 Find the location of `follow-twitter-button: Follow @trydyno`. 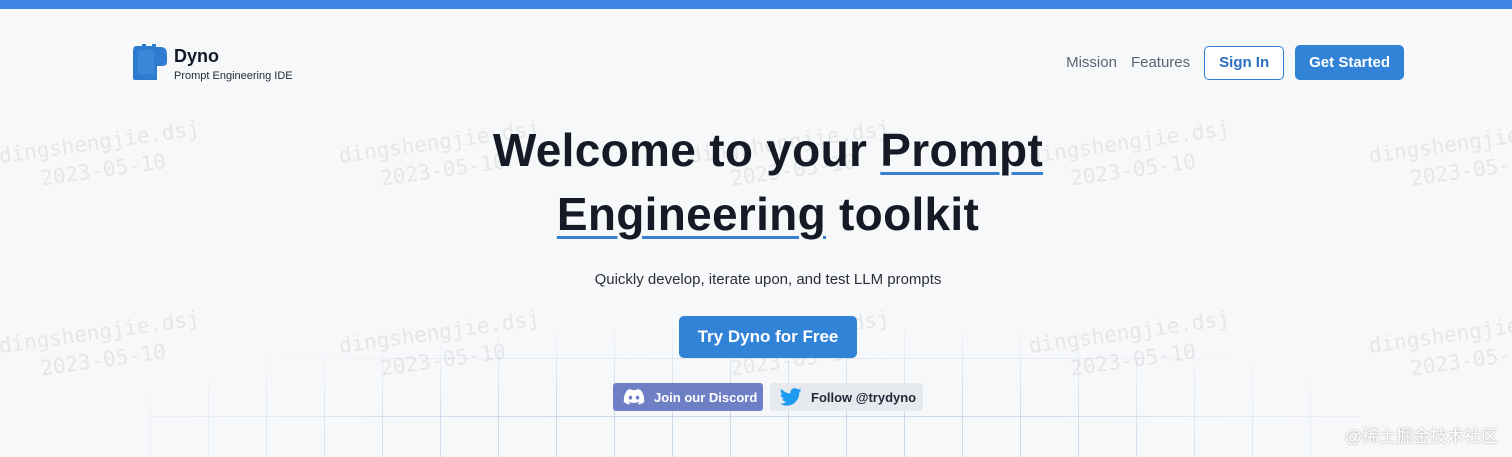

follow-twitter-button: Follow @trydyno is located at coordinates (846, 397).